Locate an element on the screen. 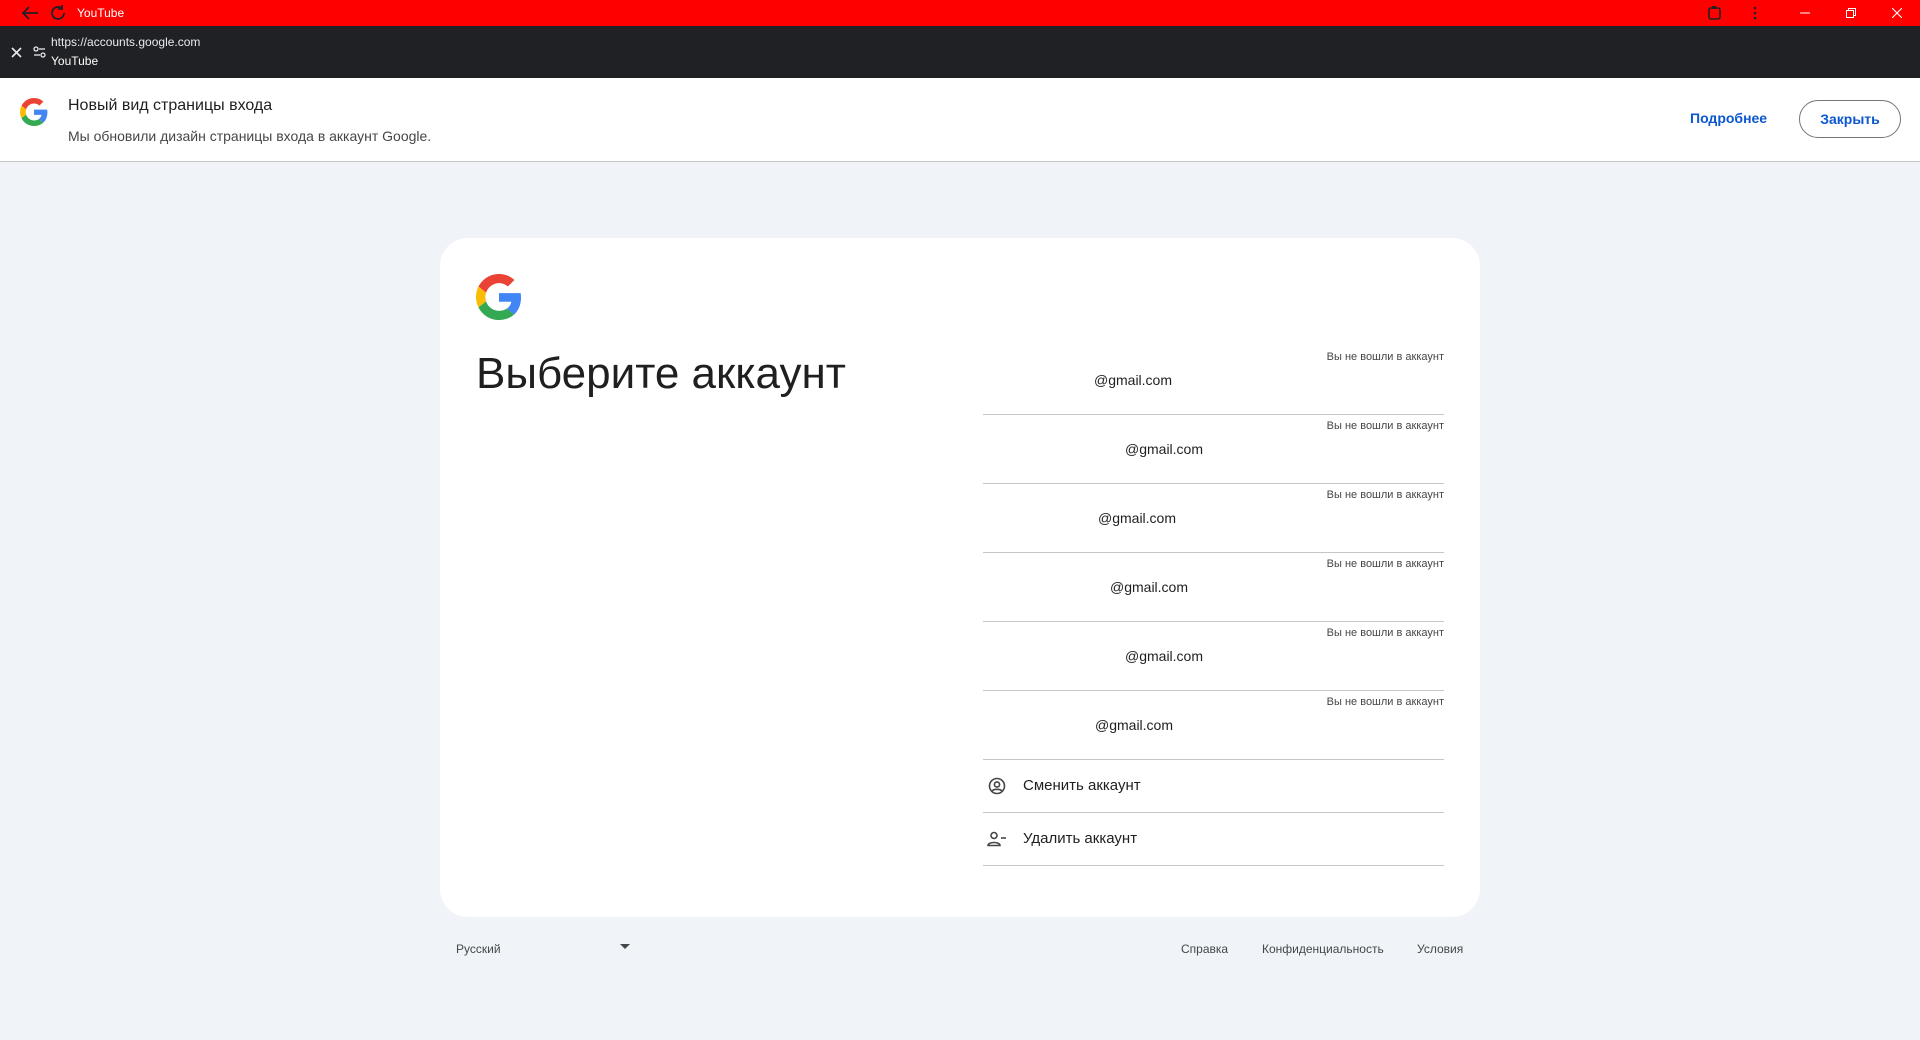  site-settings-icon is located at coordinates (39, 52).